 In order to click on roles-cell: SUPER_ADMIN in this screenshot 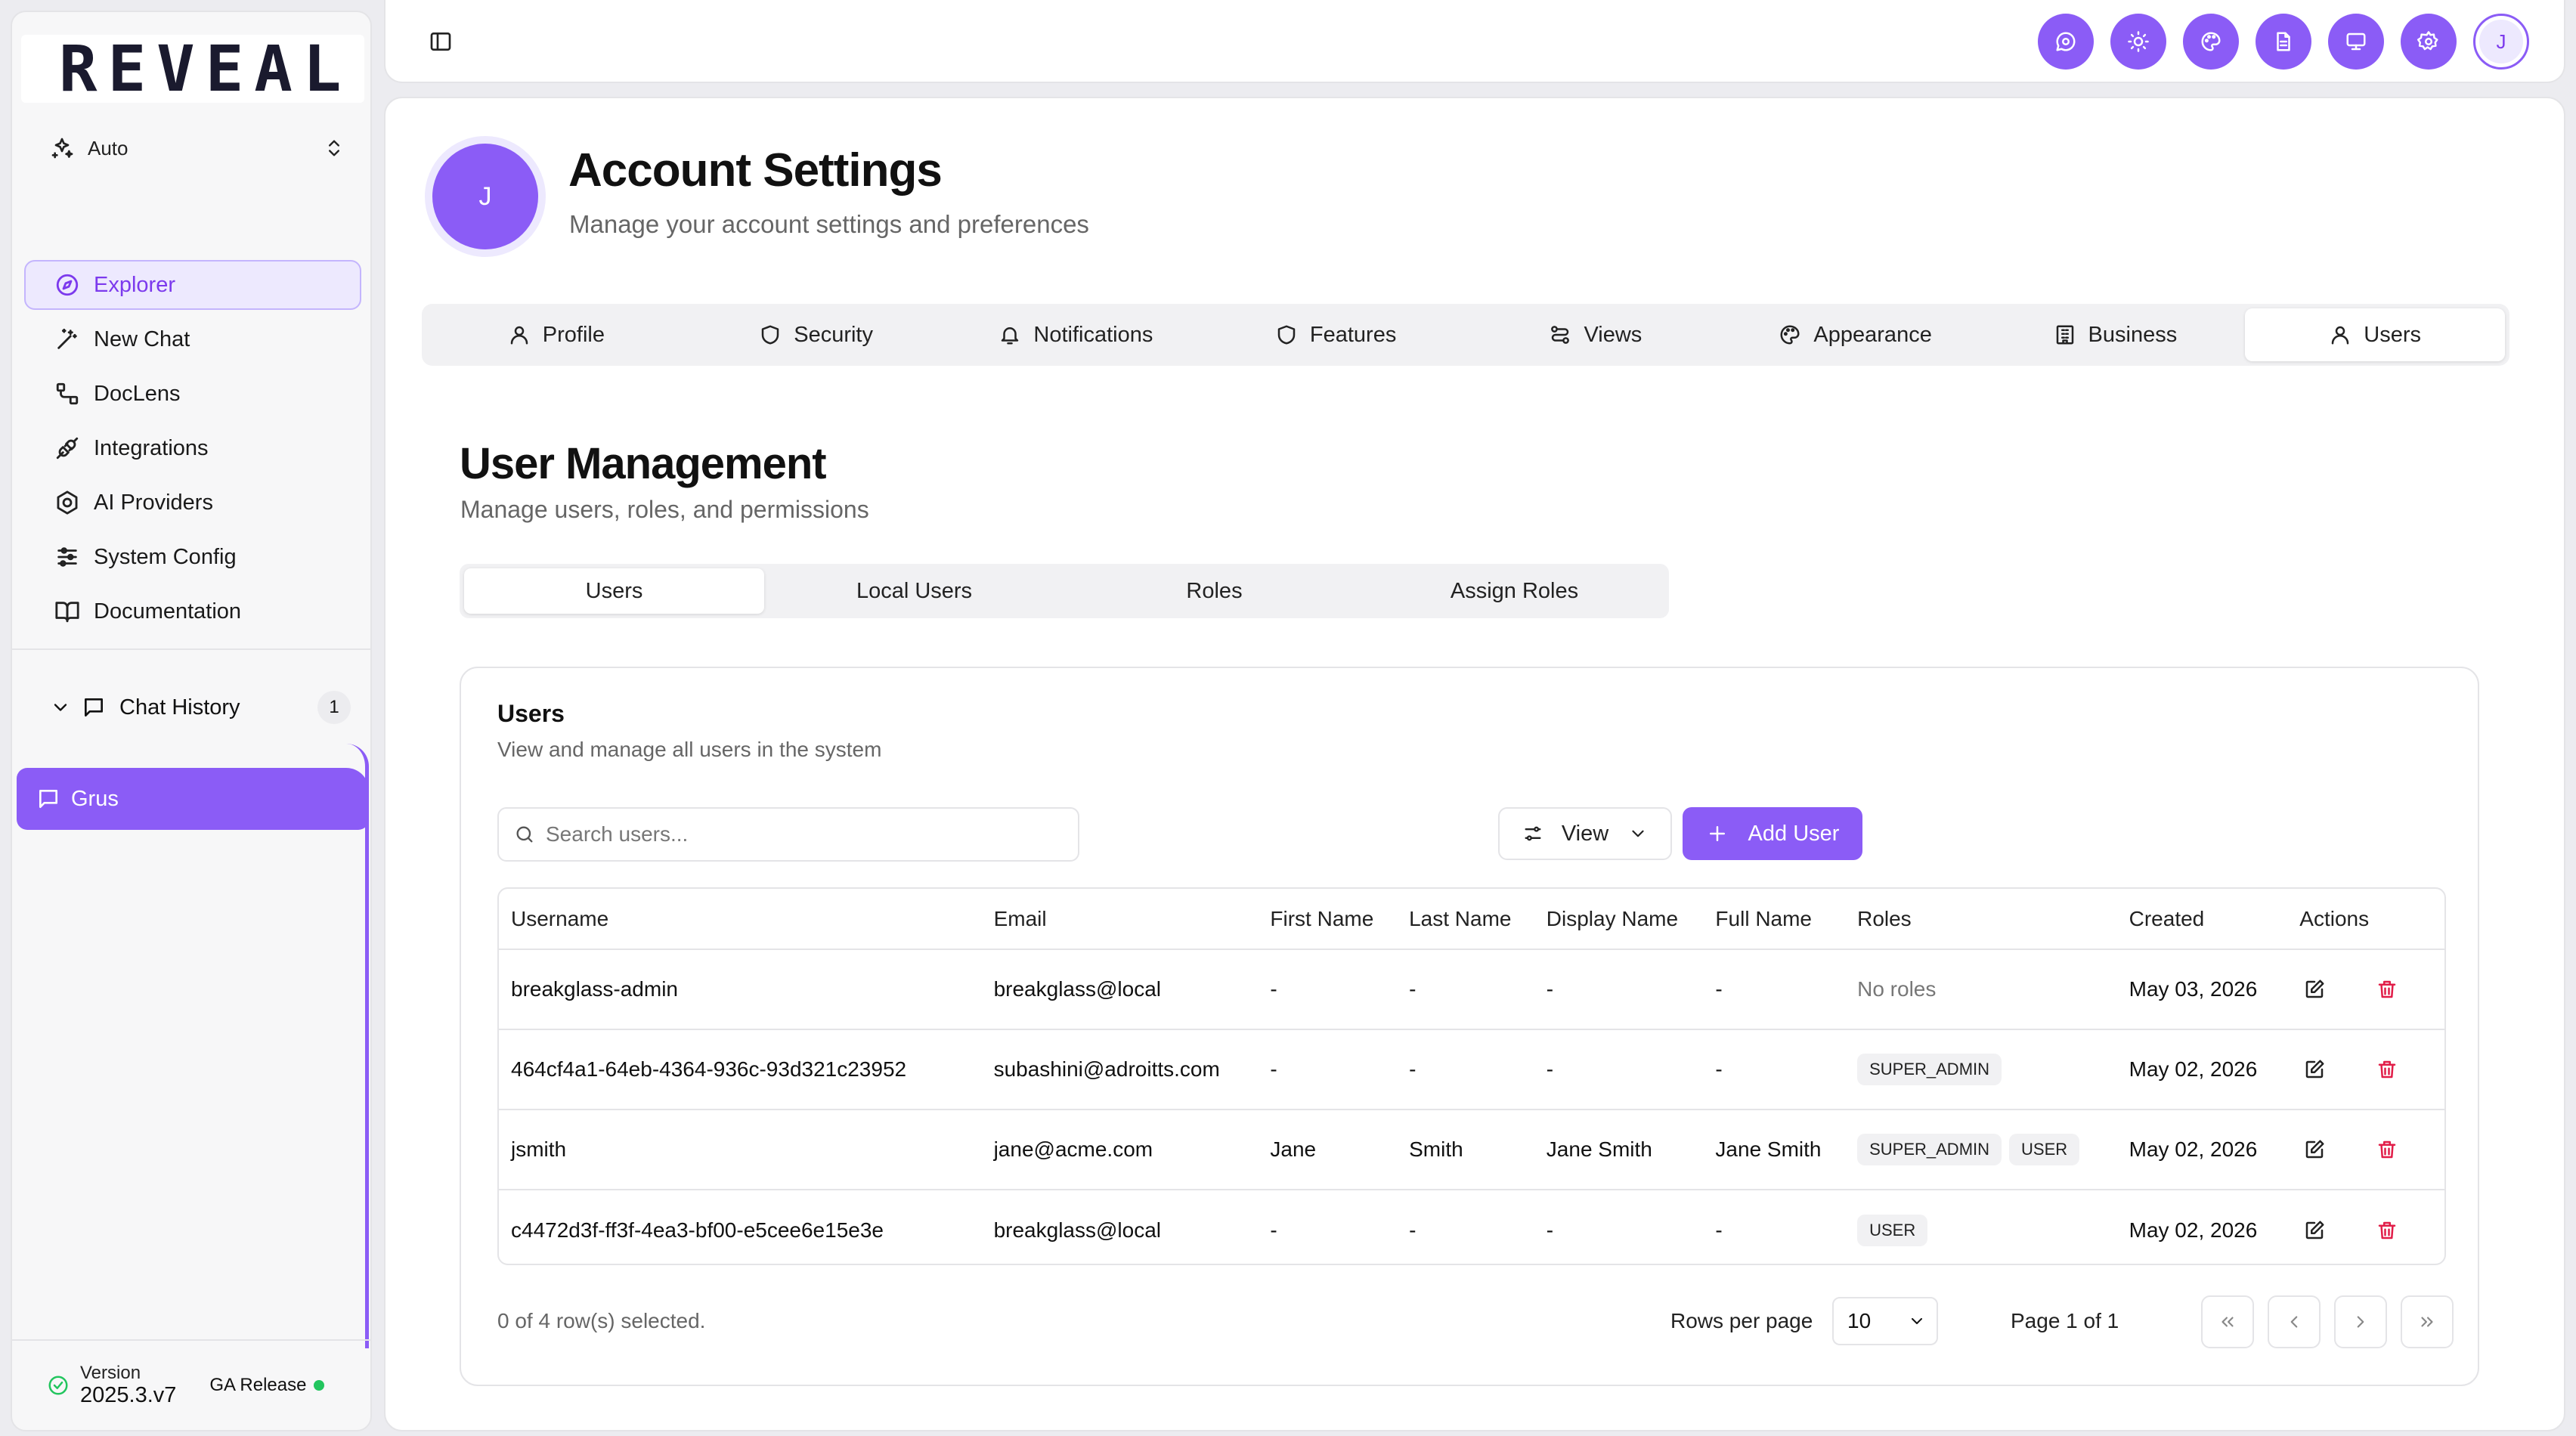, I will do `click(1981, 1069)`.